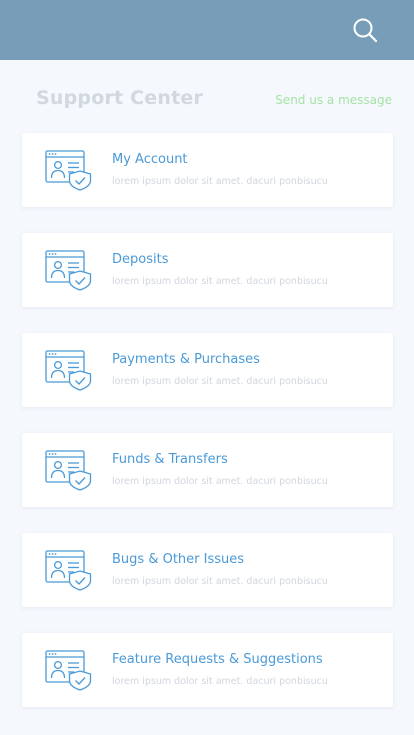 Image resolution: width=414 pixels, height=735 pixels. I want to click on search-button, so click(365, 30).